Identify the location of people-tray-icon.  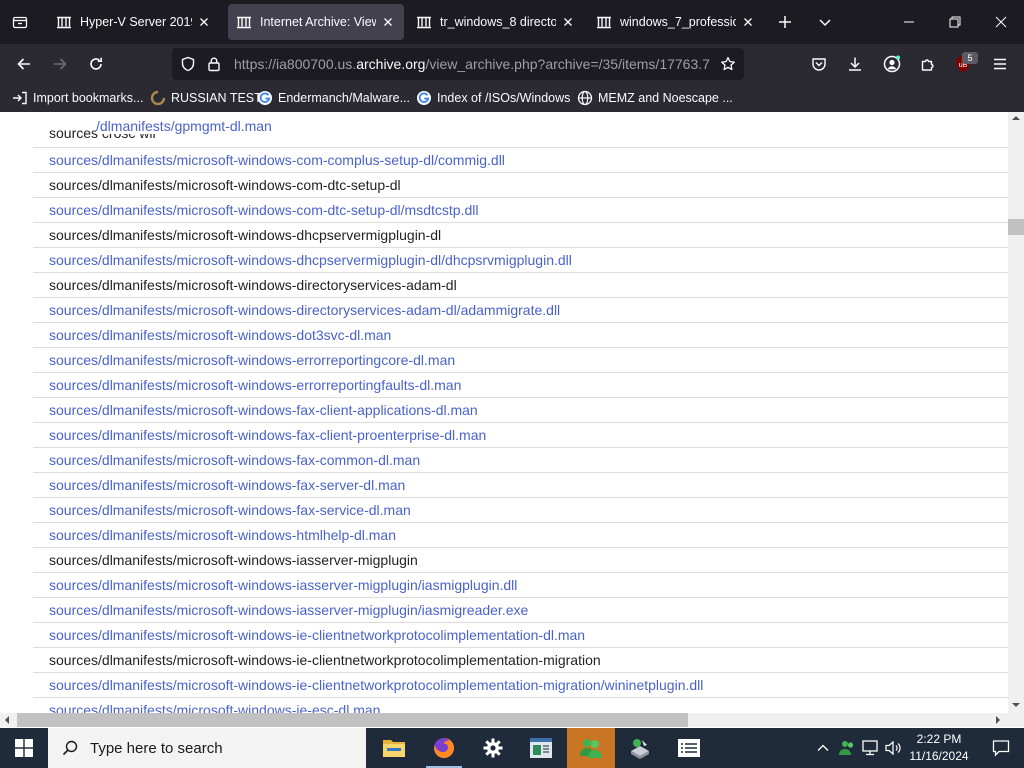
(846, 748).